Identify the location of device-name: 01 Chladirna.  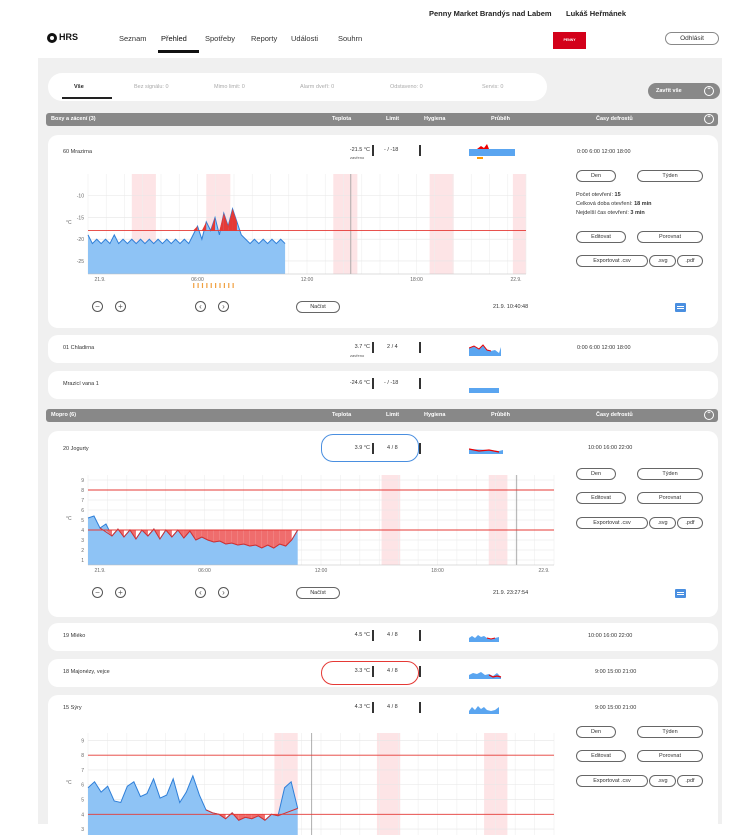
(78, 348).